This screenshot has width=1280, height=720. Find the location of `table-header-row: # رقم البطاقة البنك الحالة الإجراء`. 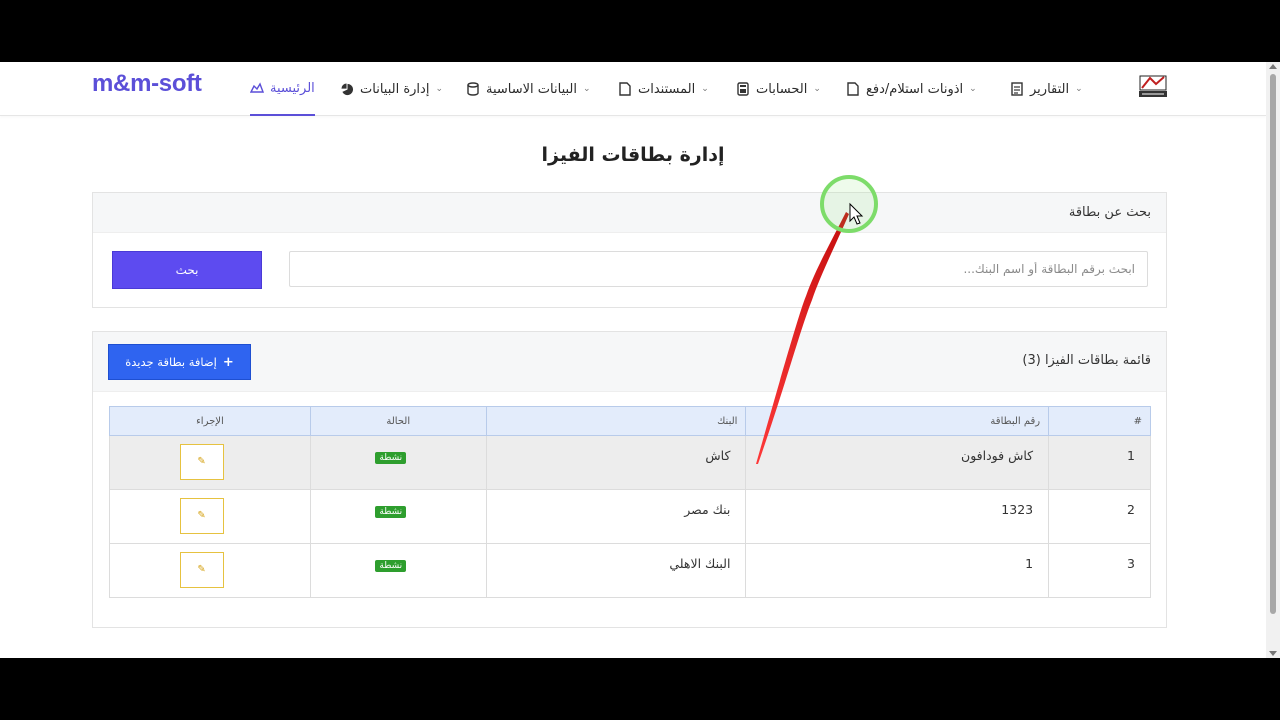

table-header-row: # رقم البطاقة البنك الحالة الإجراء is located at coordinates (630, 421).